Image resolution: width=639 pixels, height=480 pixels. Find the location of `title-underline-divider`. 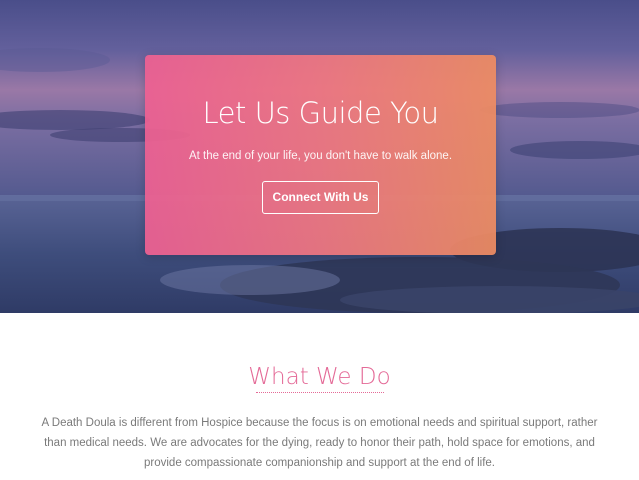

title-underline-divider is located at coordinates (320, 392).